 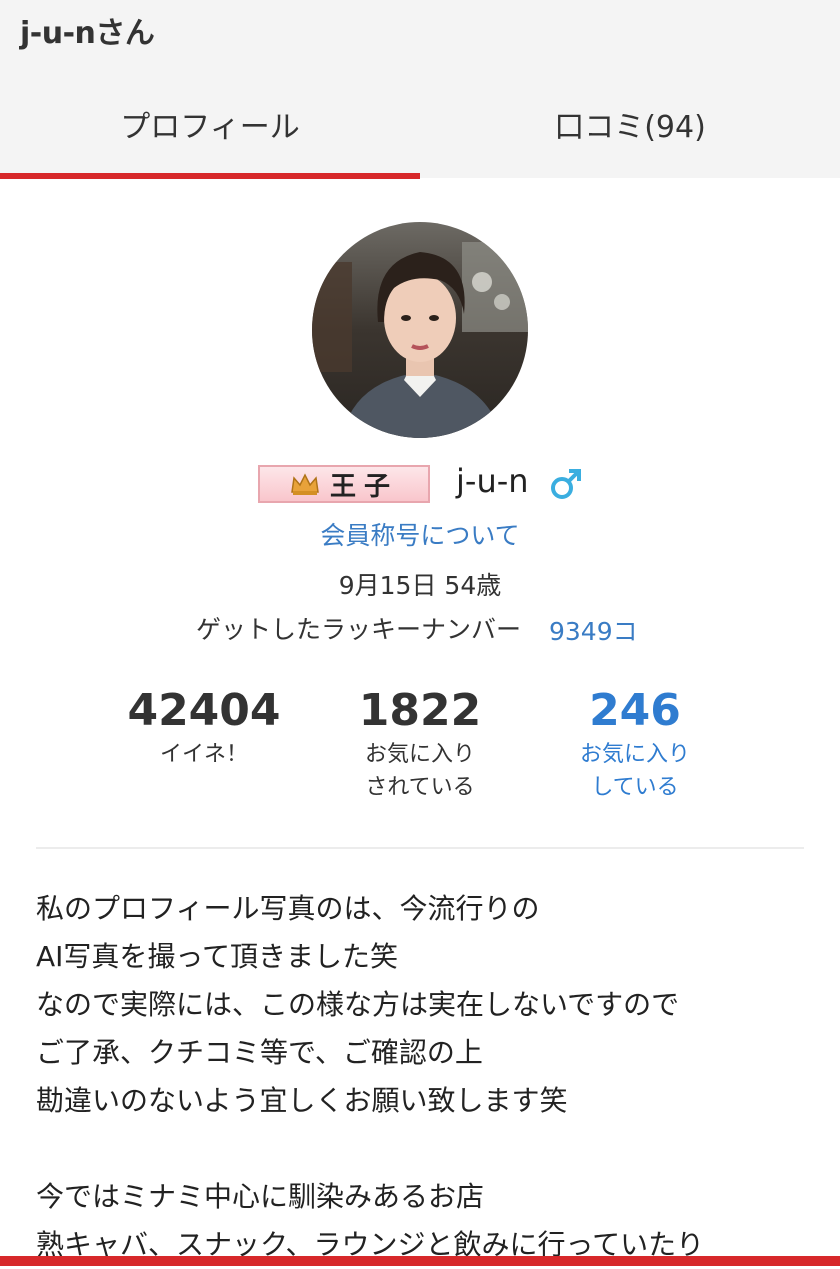 What do you see at coordinates (305, 484) in the screenshot?
I see `crown-icon` at bounding box center [305, 484].